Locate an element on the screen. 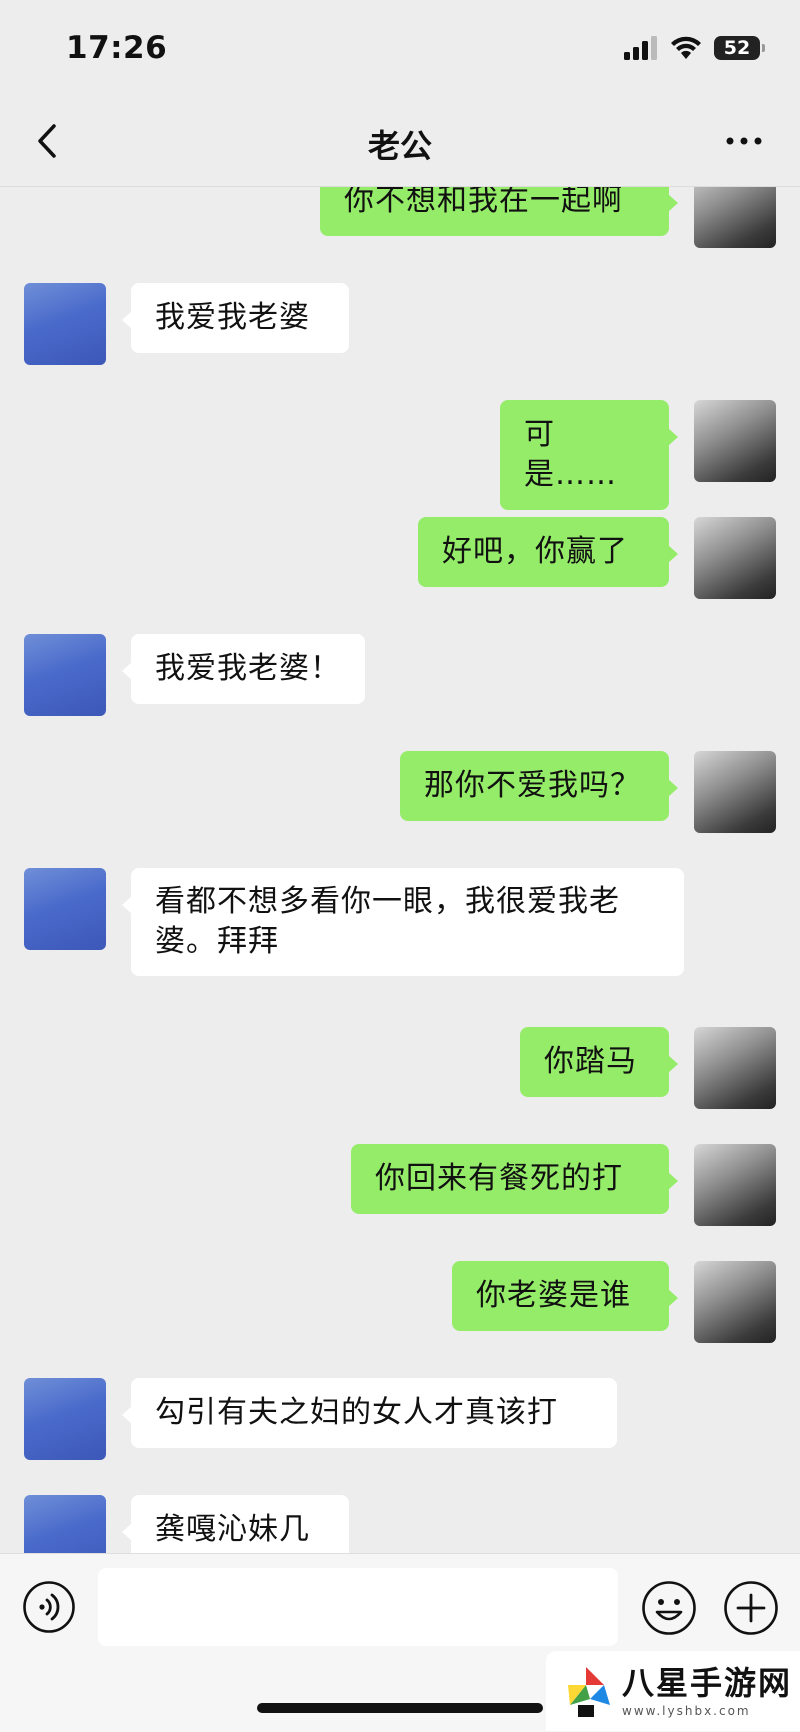 This screenshot has width=800, height=1732. chat-header: 老公 is located at coordinates (400, 141).